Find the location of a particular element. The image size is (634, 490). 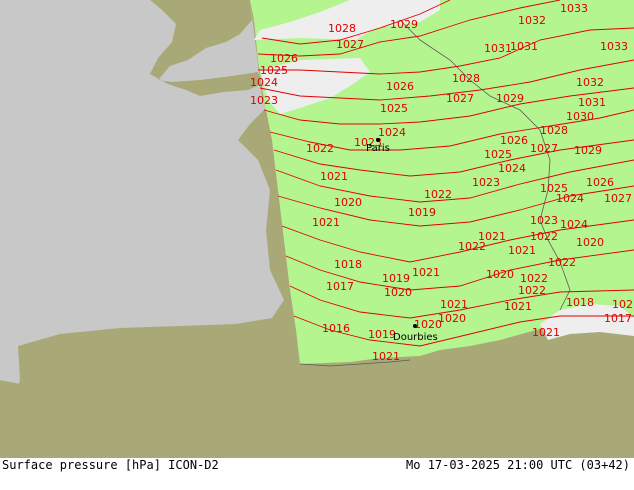

isobar-label: 1016 is located at coordinates (336, 328).